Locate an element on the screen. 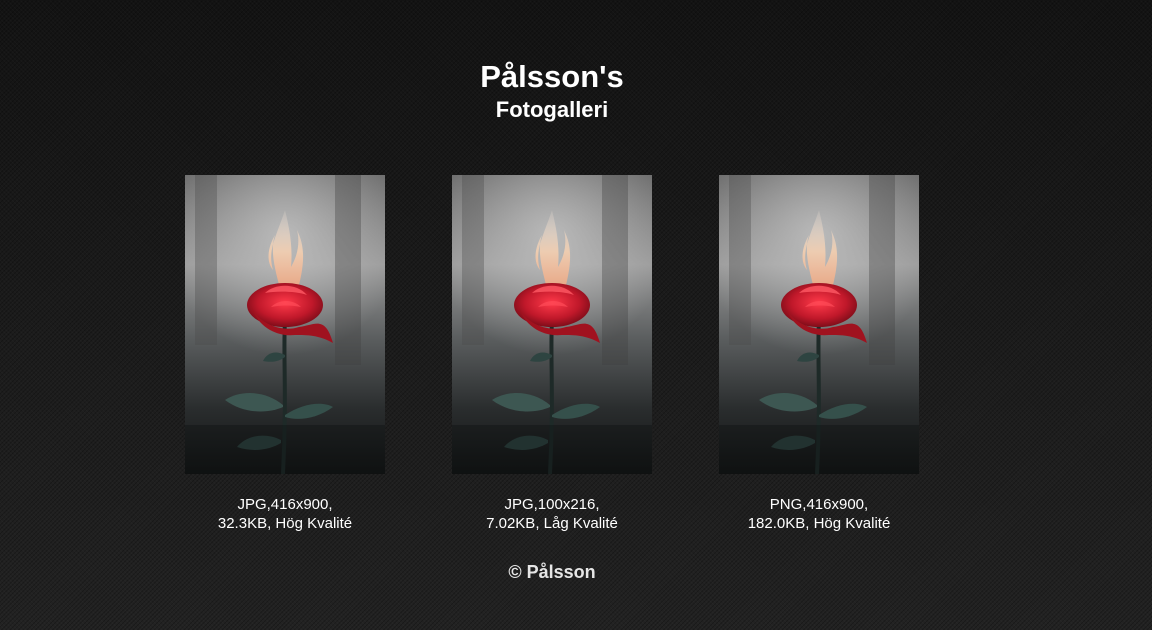  caption-size-line: 182.0KB, Hög Kvalité is located at coordinates (819, 523).